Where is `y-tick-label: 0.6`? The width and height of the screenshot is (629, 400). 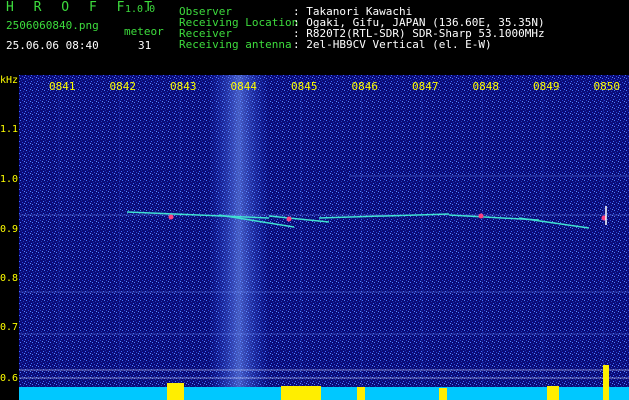 y-tick-label: 0.6 is located at coordinates (9, 378).